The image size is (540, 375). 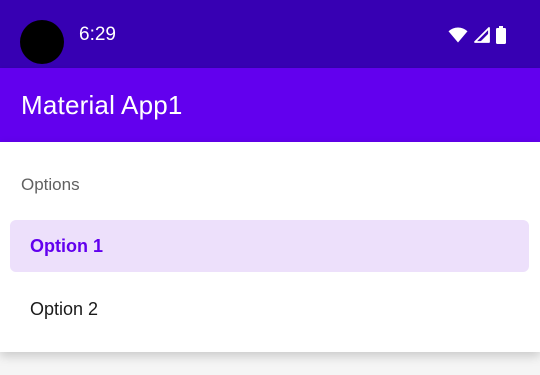 I want to click on cellular-signal-icon, so click(x=482, y=35).